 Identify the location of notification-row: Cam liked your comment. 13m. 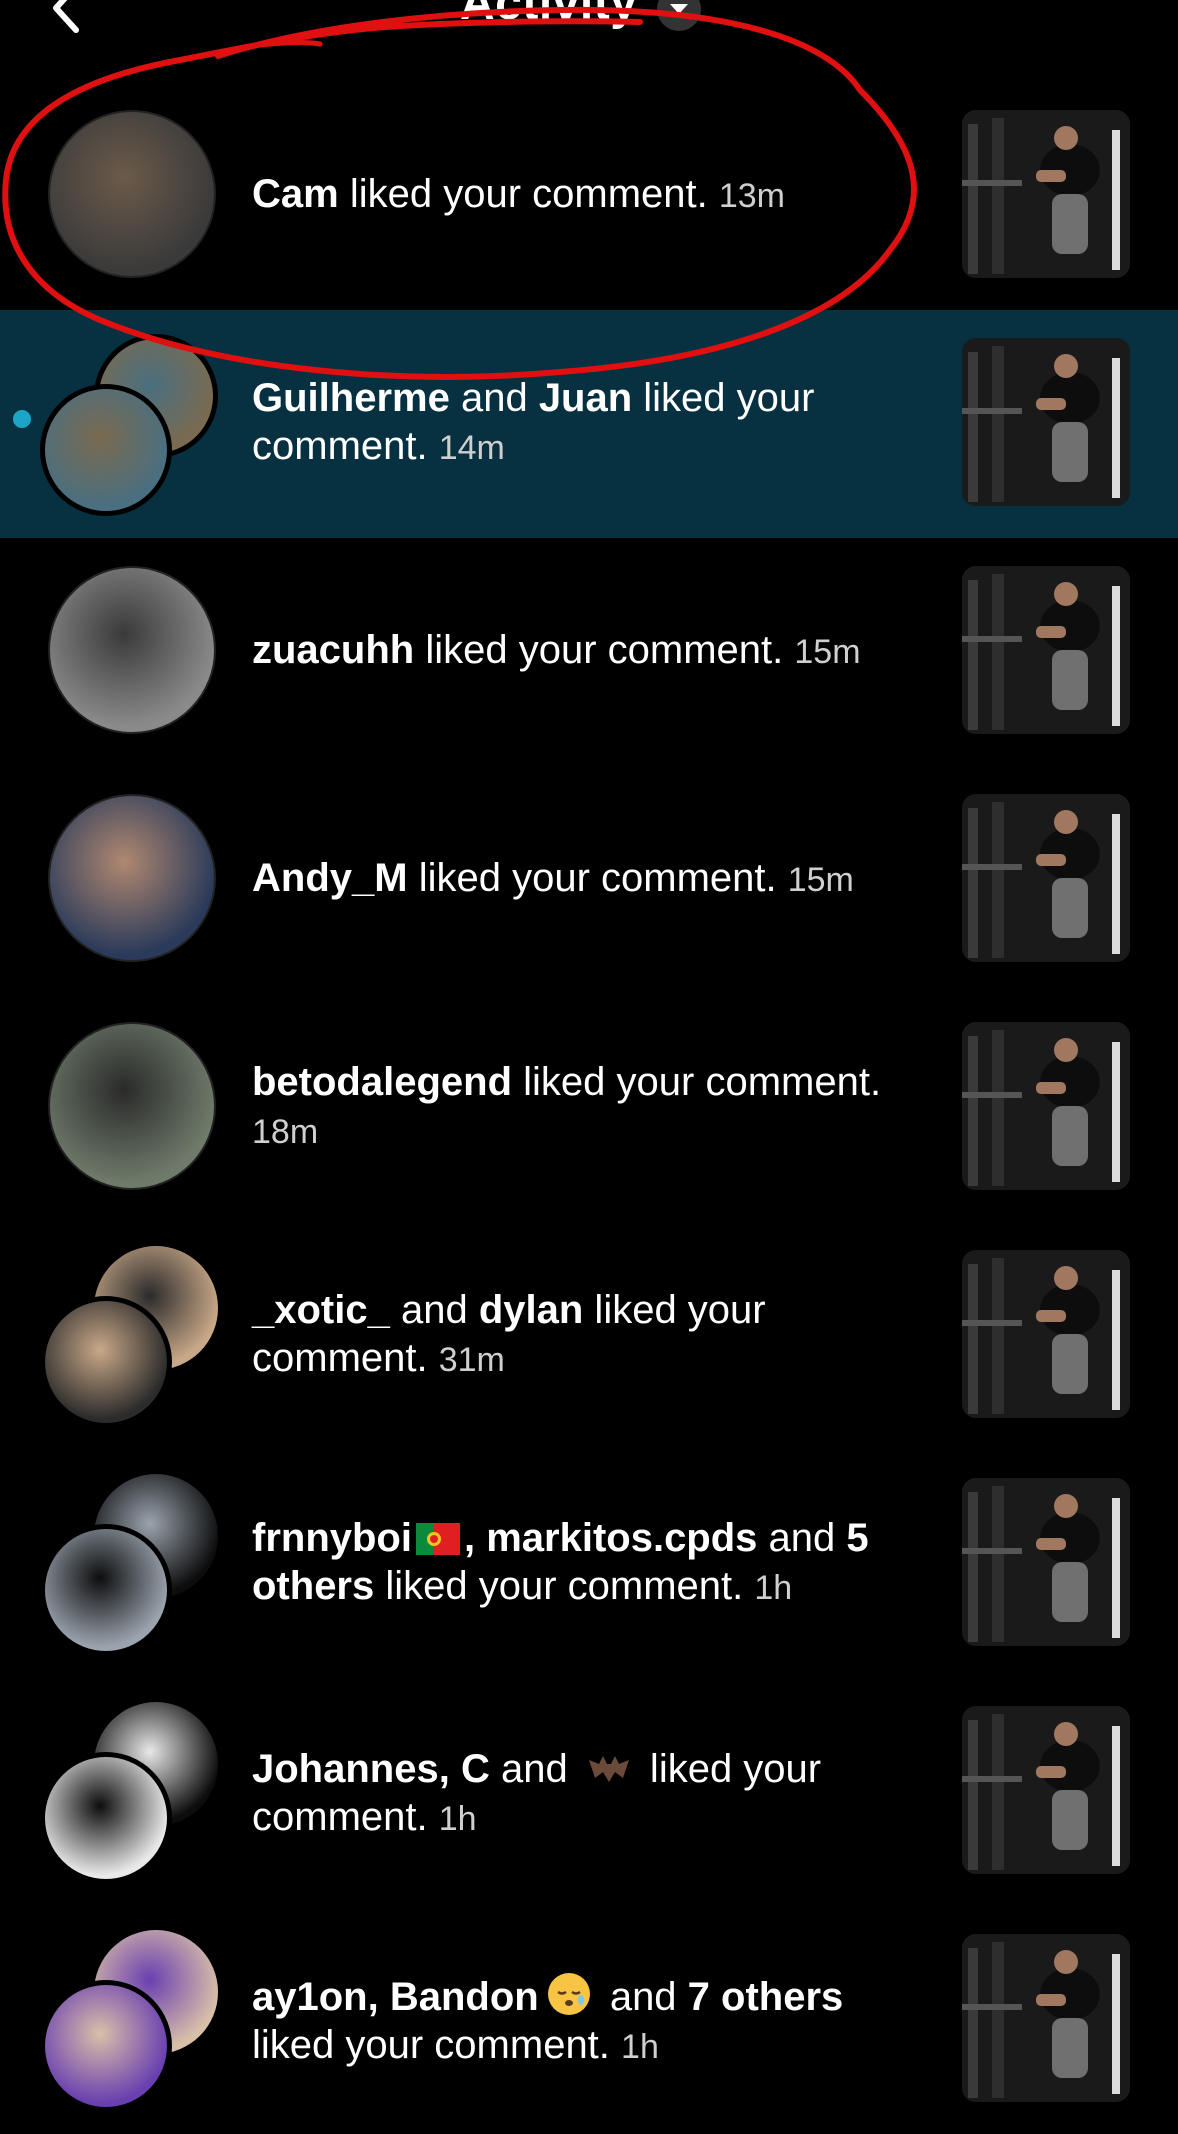
(589, 196).